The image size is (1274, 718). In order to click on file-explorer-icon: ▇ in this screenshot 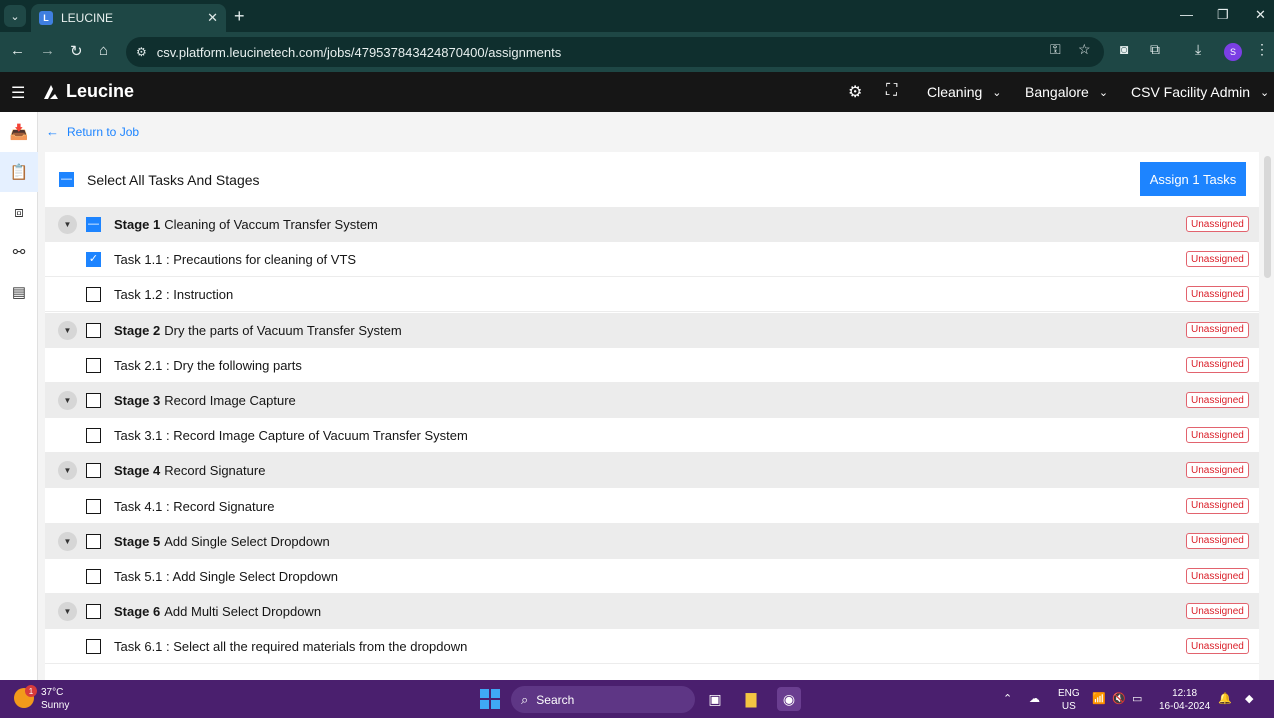, I will do `click(751, 699)`.